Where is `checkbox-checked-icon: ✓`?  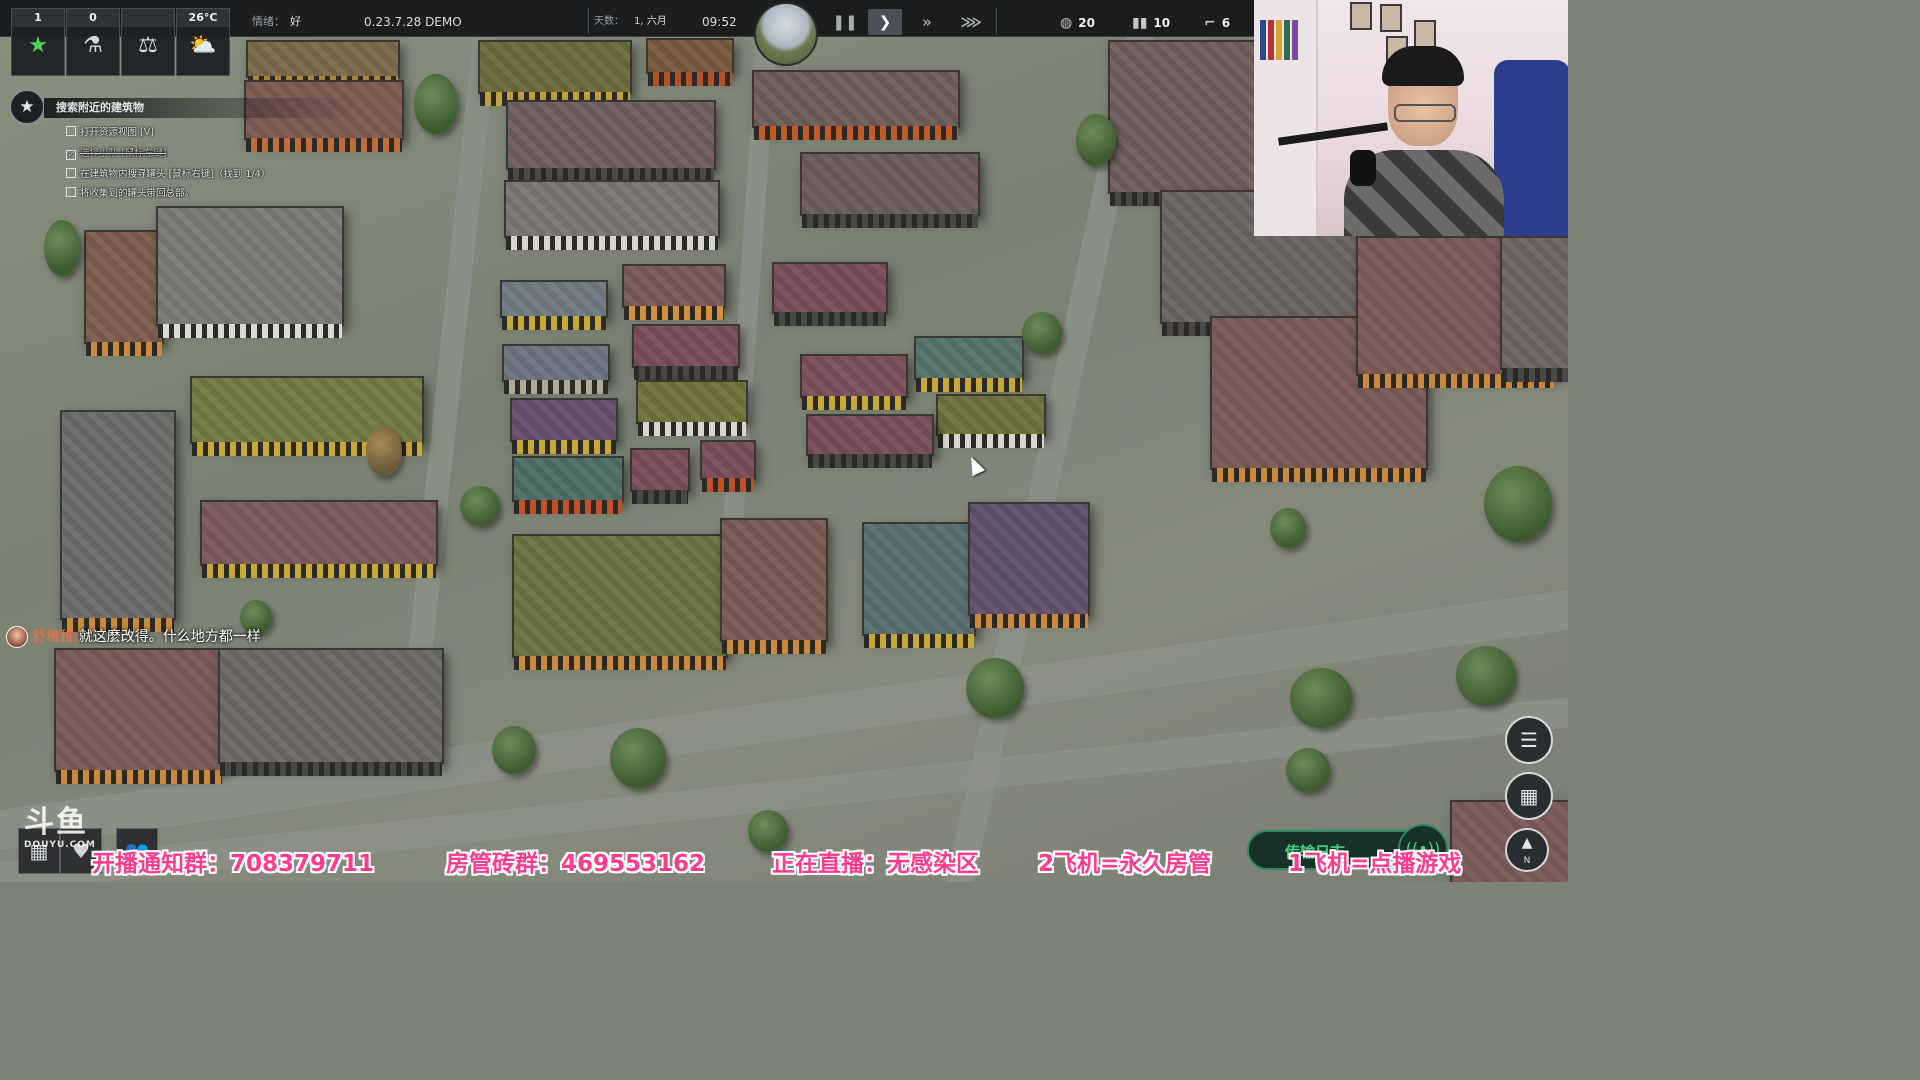 checkbox-checked-icon: ✓ is located at coordinates (71, 155).